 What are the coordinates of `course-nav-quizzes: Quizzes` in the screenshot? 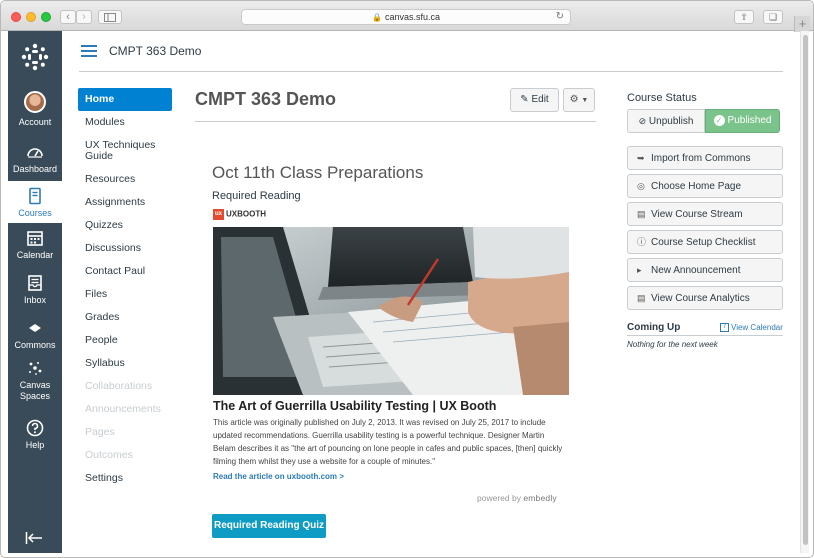 It's located at (125, 225).